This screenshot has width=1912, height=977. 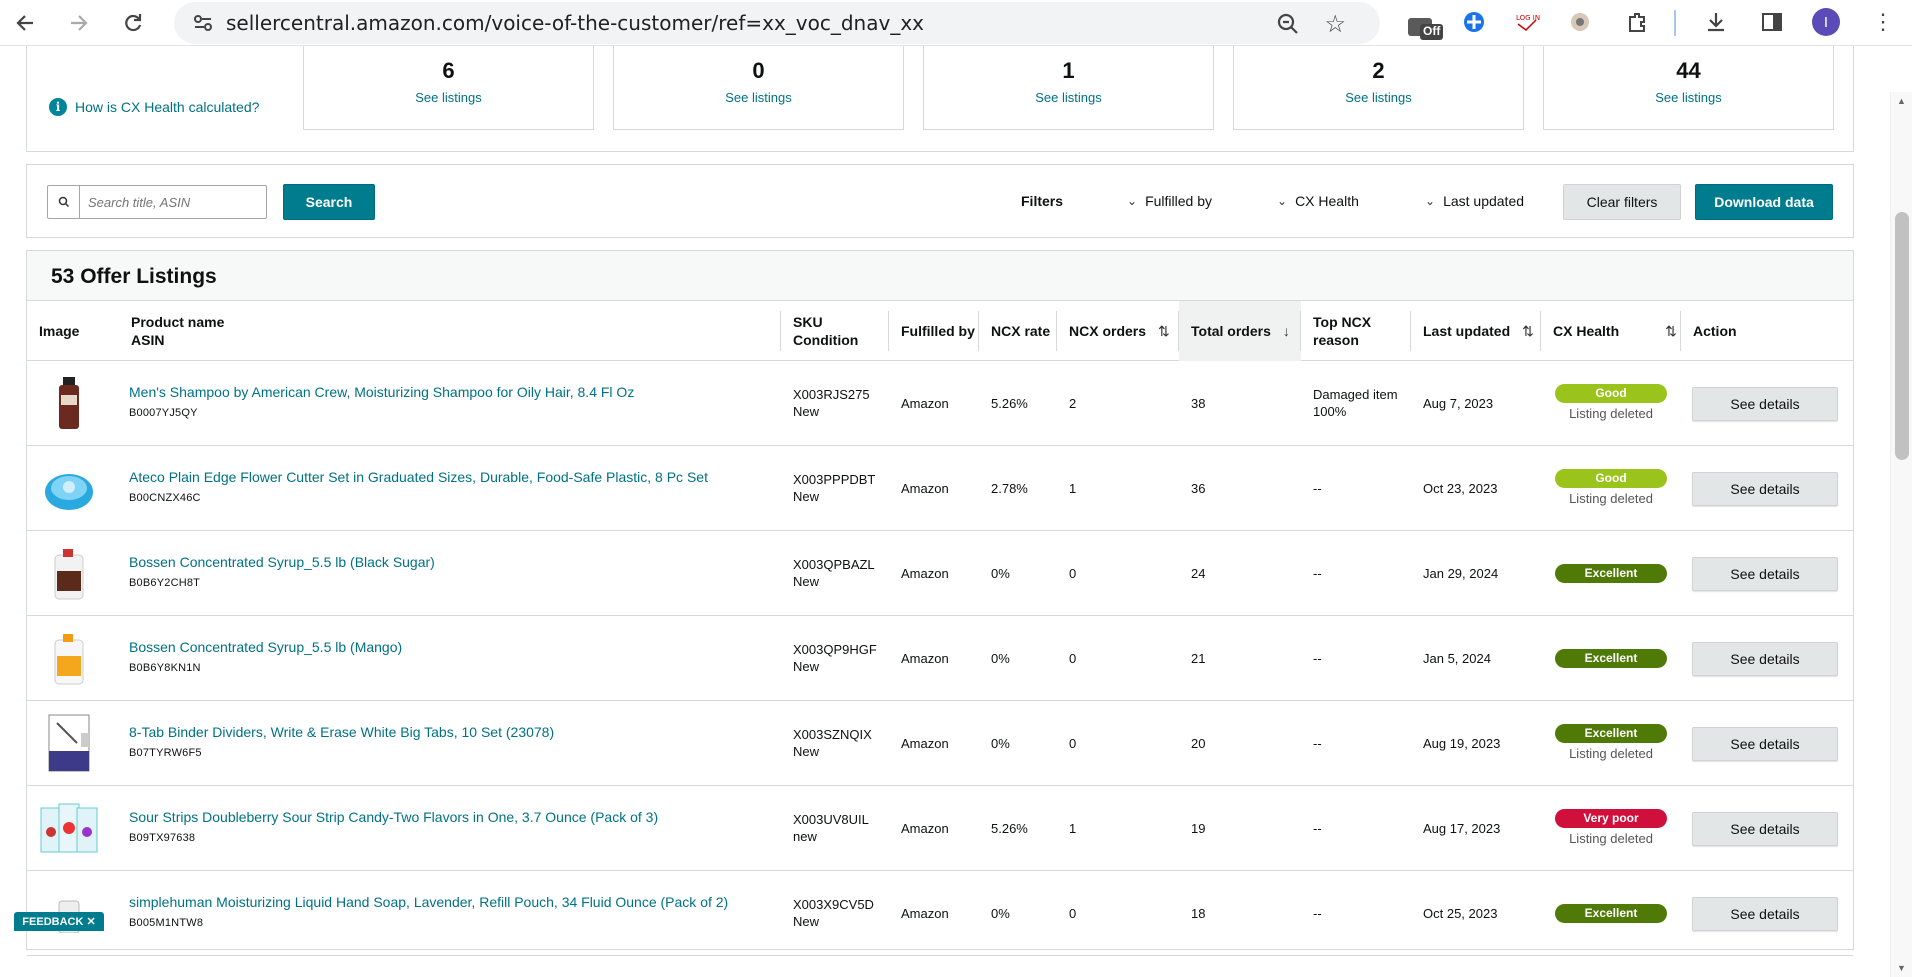 What do you see at coordinates (1073, 488) in the screenshot?
I see `ncx-orders-text: 1` at bounding box center [1073, 488].